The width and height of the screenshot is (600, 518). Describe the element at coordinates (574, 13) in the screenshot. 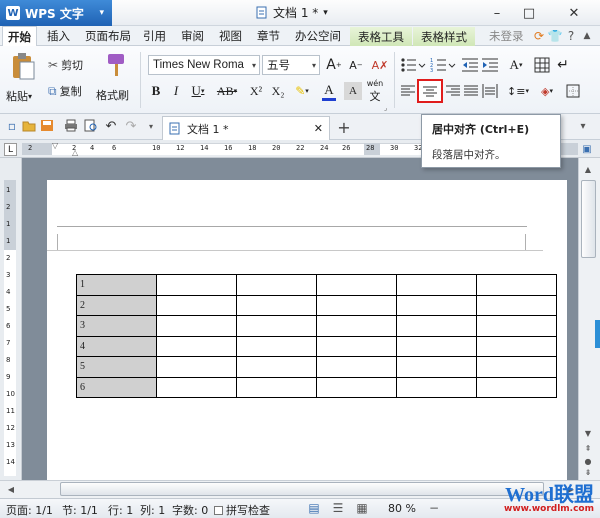

I see `close-window-button: ✕` at that location.